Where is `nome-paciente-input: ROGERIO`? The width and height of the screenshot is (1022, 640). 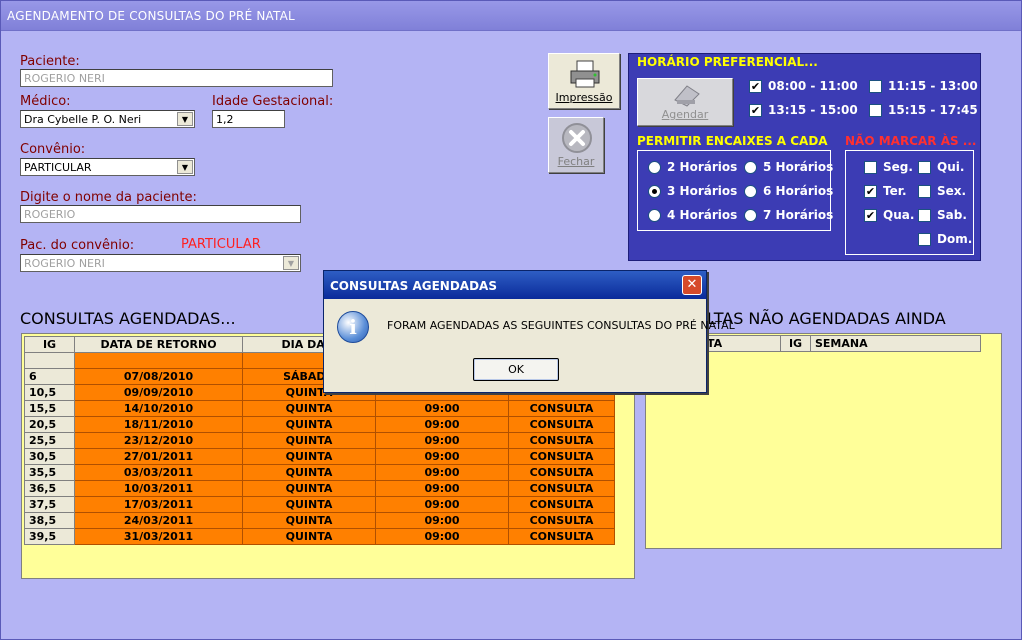
nome-paciente-input: ROGERIO is located at coordinates (160, 214).